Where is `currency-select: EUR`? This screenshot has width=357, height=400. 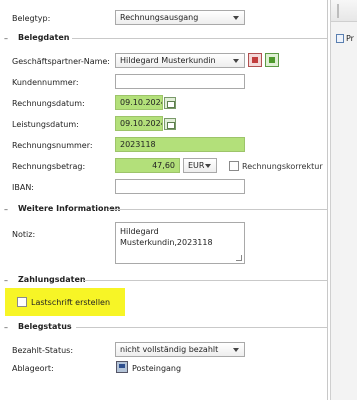
currency-select: EUR is located at coordinates (200, 165).